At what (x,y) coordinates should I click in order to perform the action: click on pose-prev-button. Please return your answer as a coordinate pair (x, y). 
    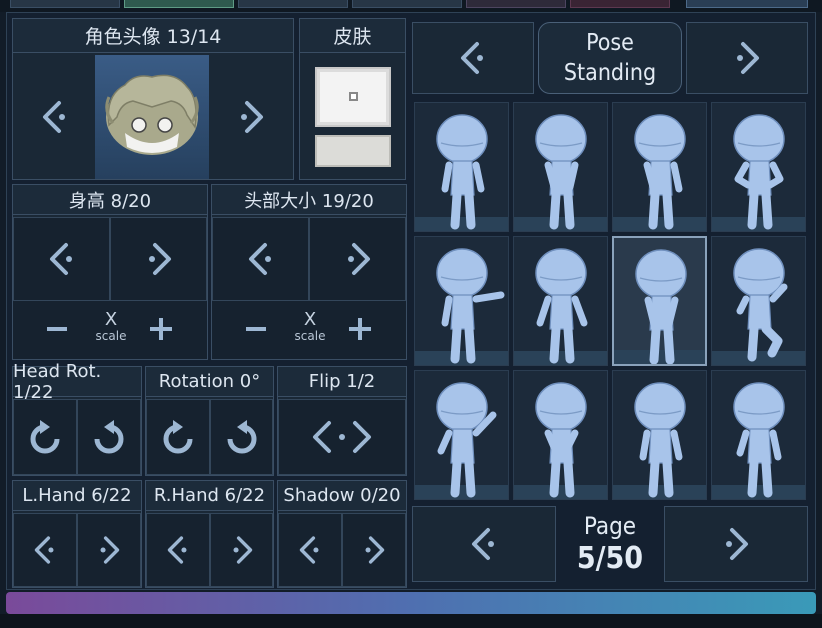
    Looking at the image, I should click on (473, 58).